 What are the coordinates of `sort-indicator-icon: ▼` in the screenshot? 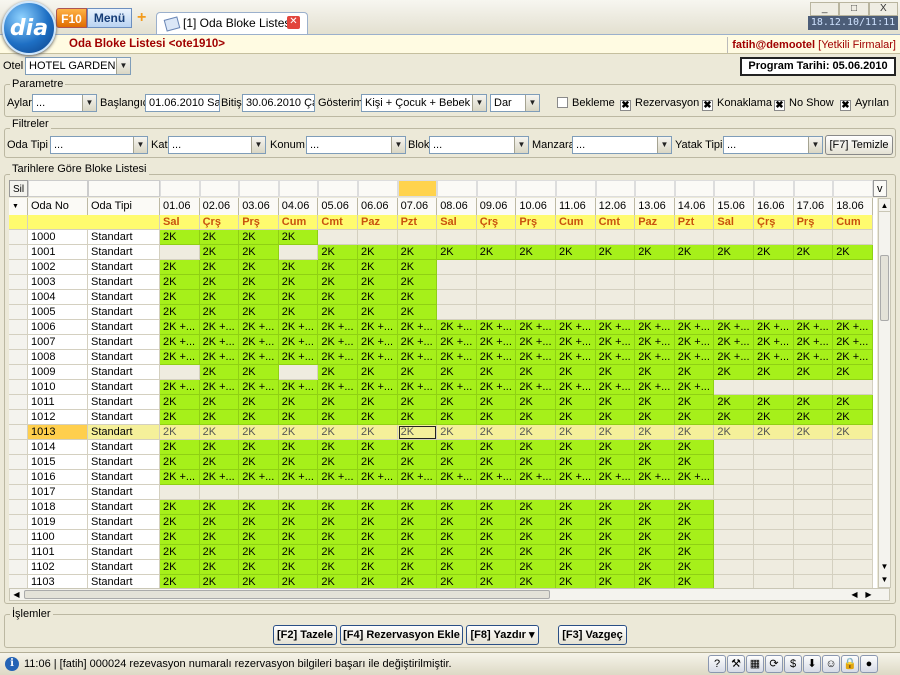 It's located at (18, 206).